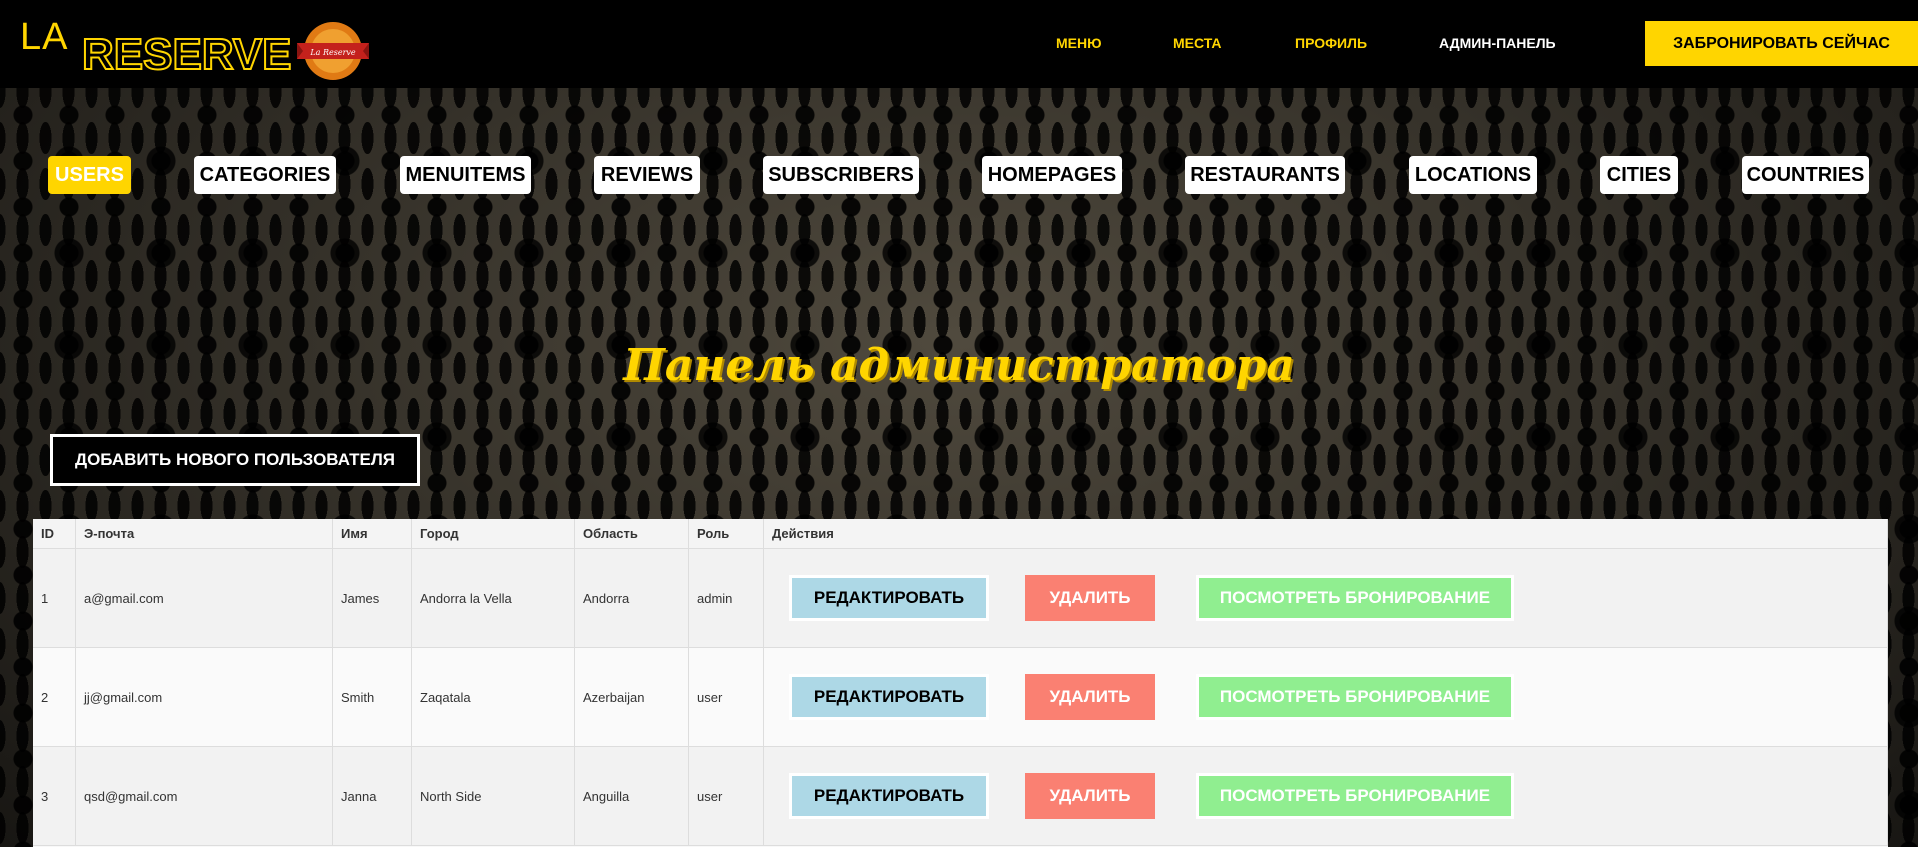 This screenshot has height=847, width=1918. What do you see at coordinates (204, 534) in the screenshot?
I see `header-email: Э-почта` at bounding box center [204, 534].